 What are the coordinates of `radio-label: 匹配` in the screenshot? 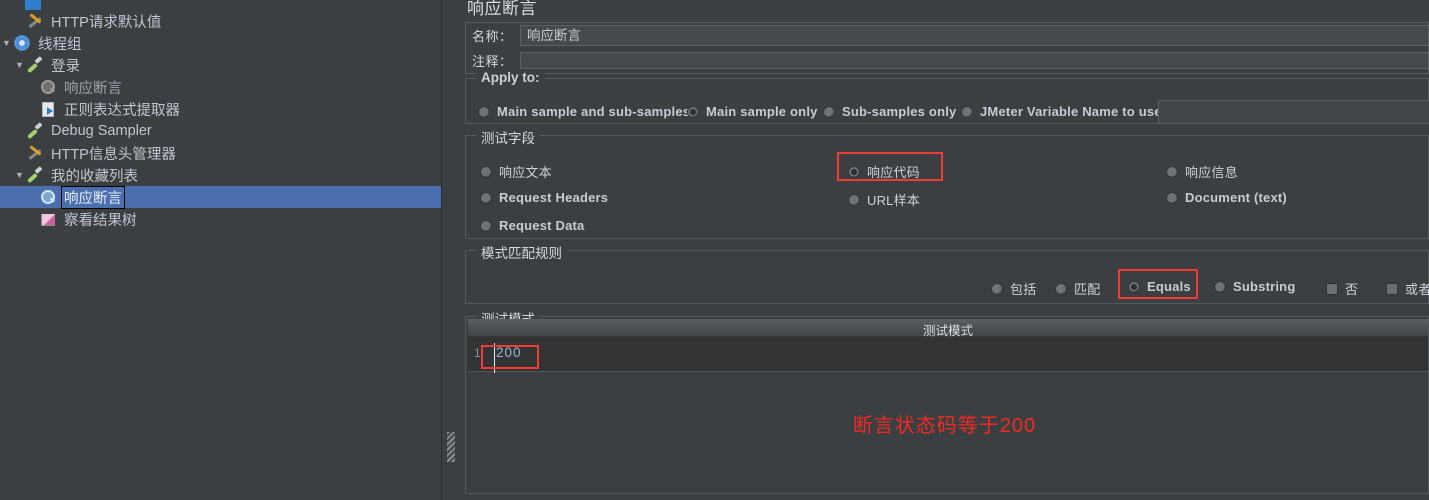 It's located at (1087, 289).